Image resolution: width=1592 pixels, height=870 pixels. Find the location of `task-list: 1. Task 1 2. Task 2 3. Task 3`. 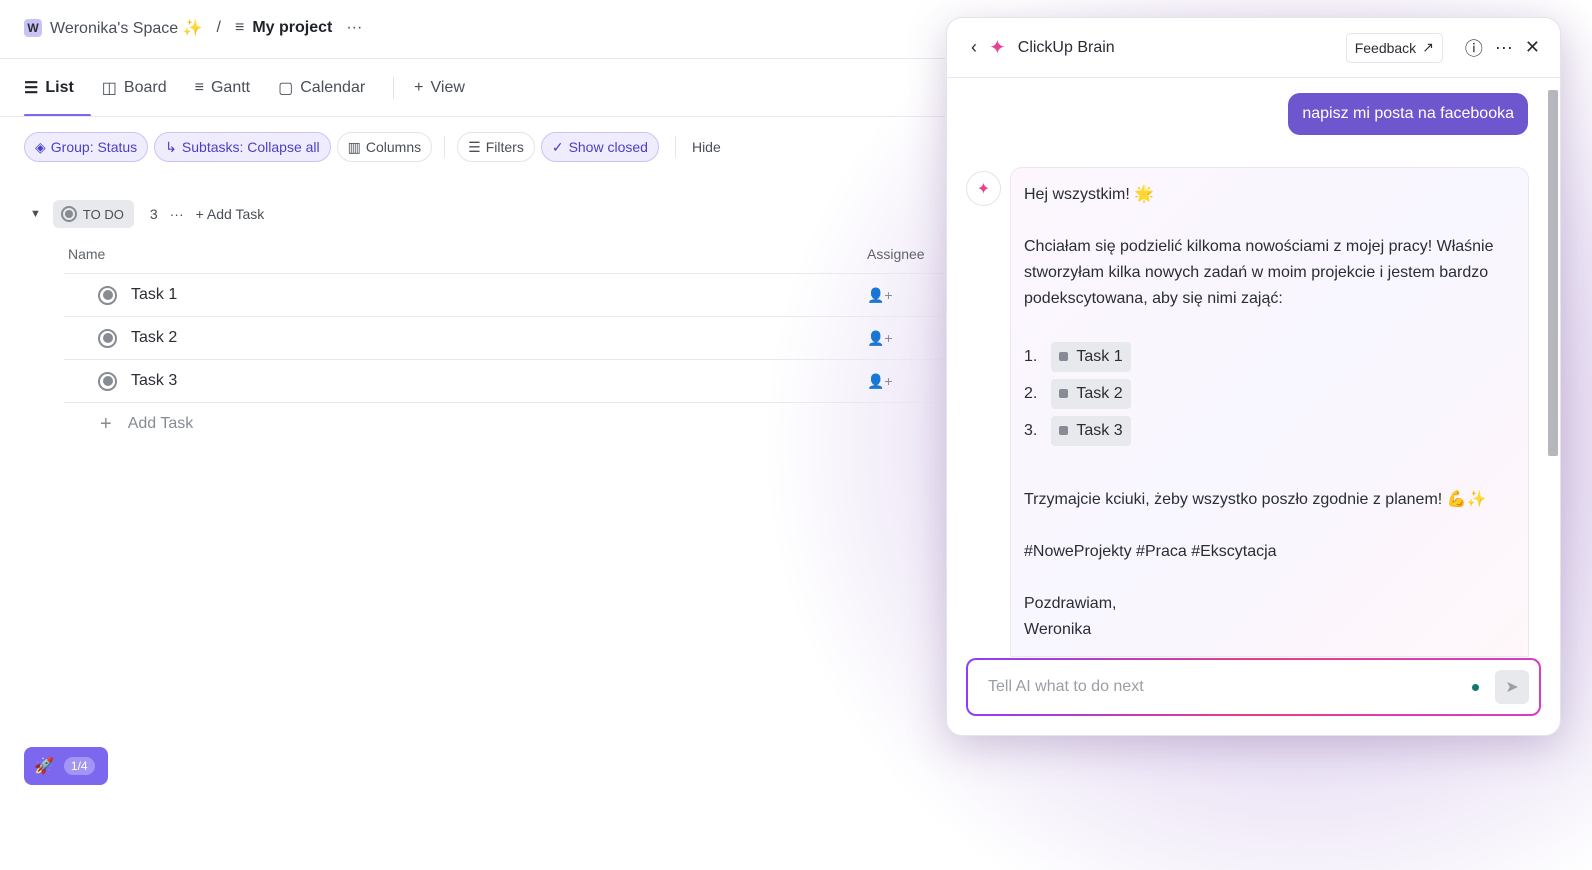

task-list: 1. Task 1 2. Task 2 3. Task 3 is located at coordinates (1269, 393).